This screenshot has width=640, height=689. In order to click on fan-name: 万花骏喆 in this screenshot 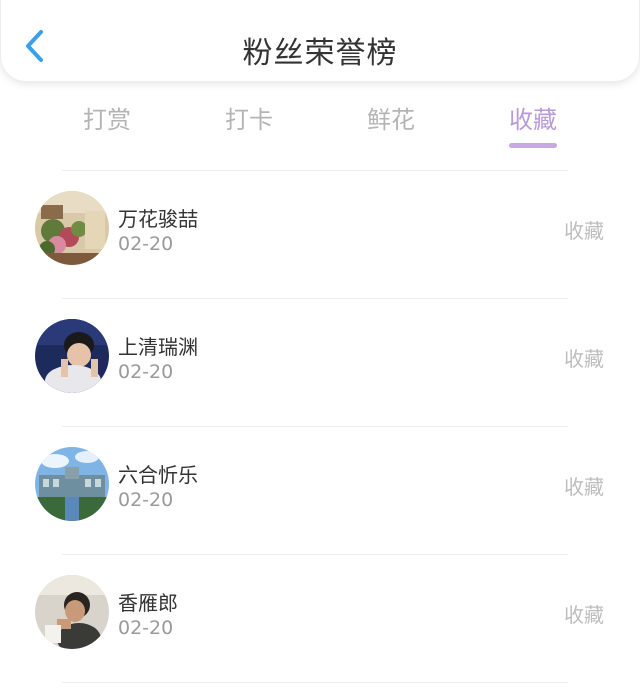, I will do `click(158, 219)`.